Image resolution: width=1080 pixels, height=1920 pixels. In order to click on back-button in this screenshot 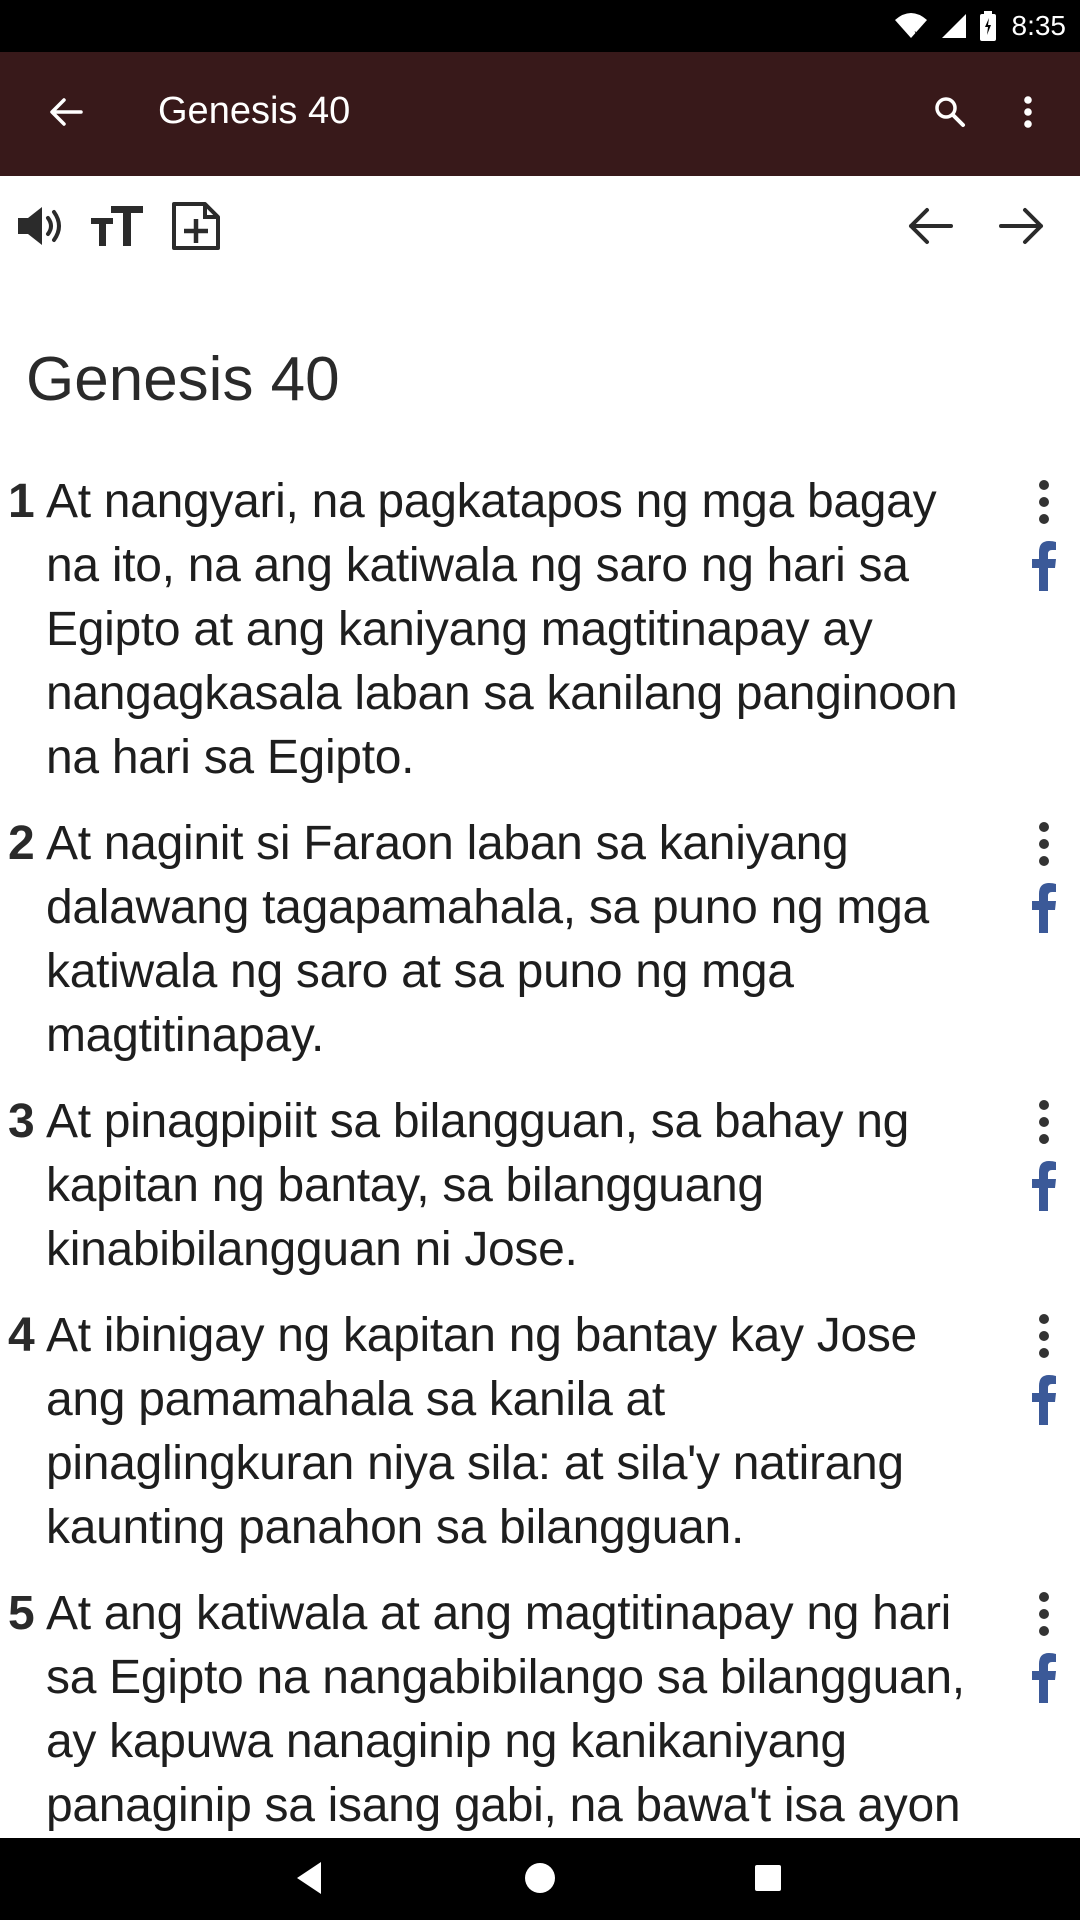, I will do `click(66, 114)`.